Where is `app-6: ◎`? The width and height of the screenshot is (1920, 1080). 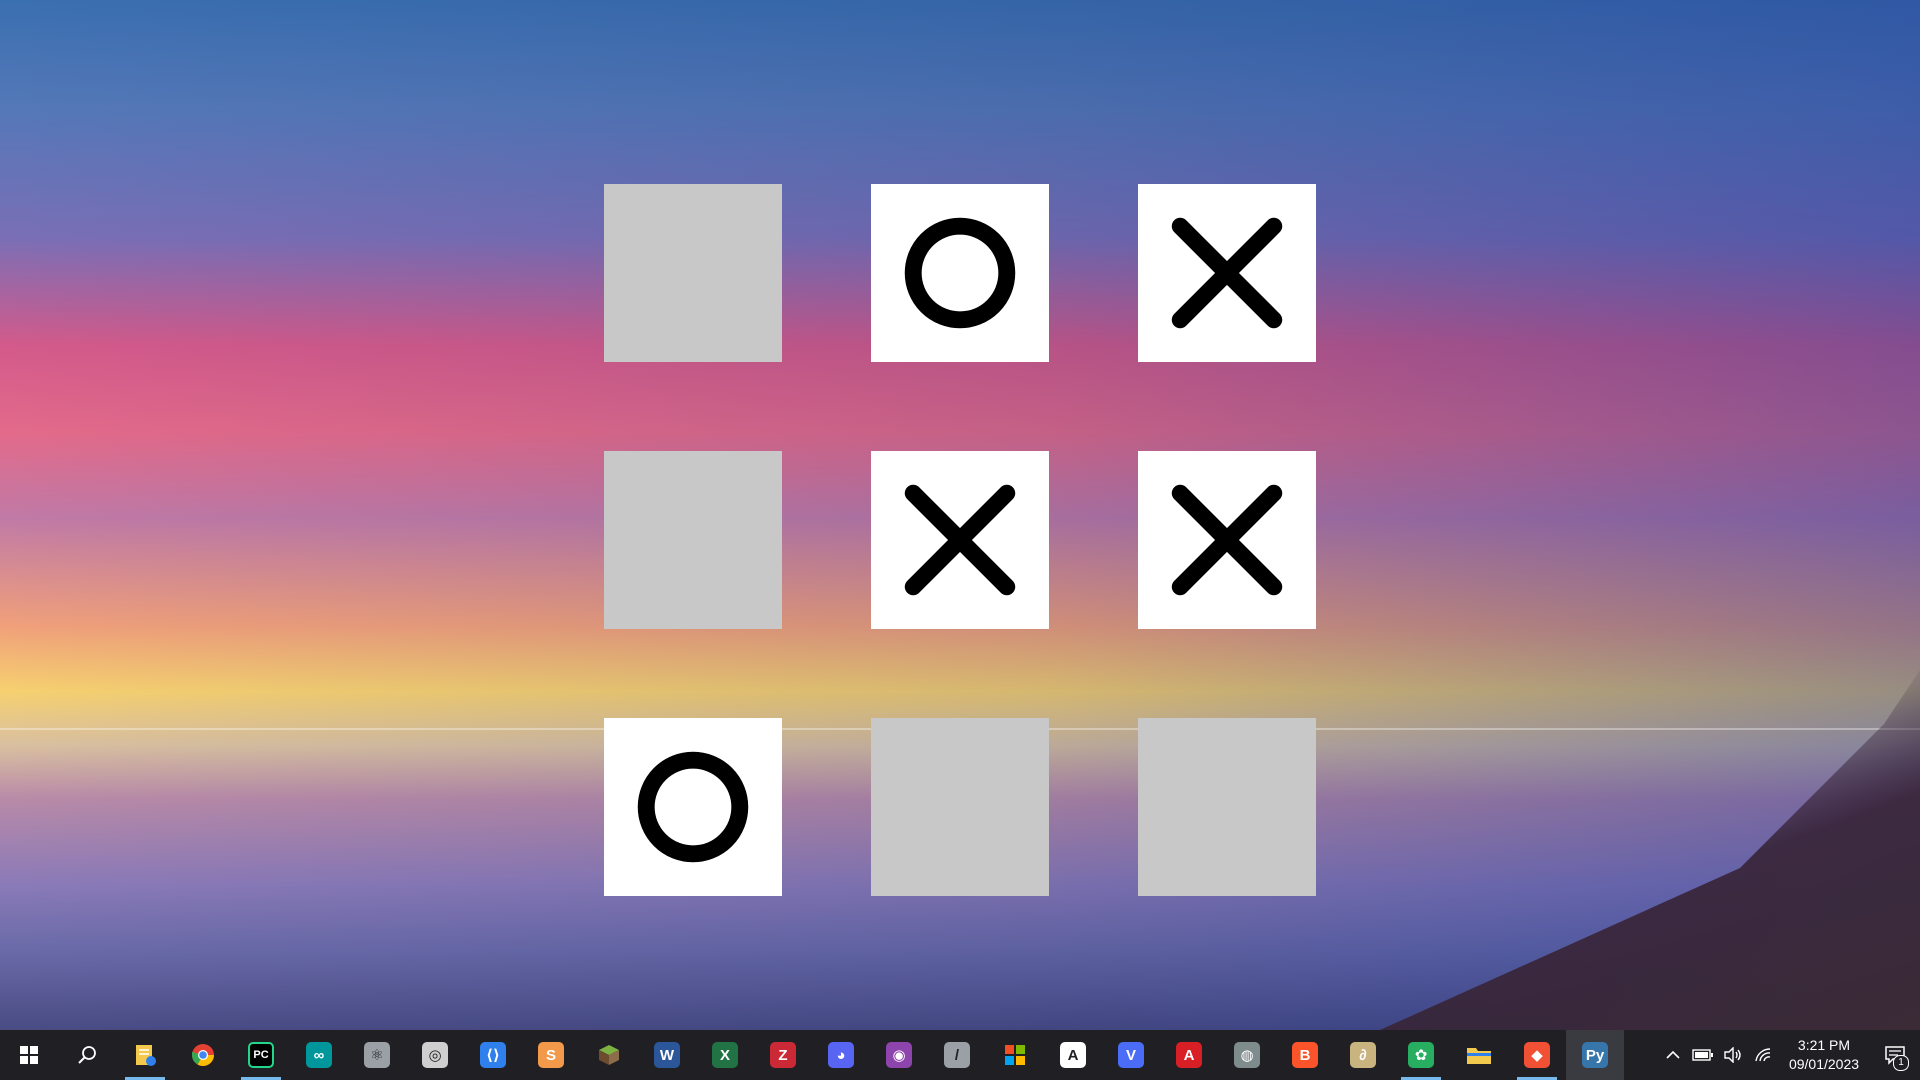
app-6: ◎ is located at coordinates (435, 1055).